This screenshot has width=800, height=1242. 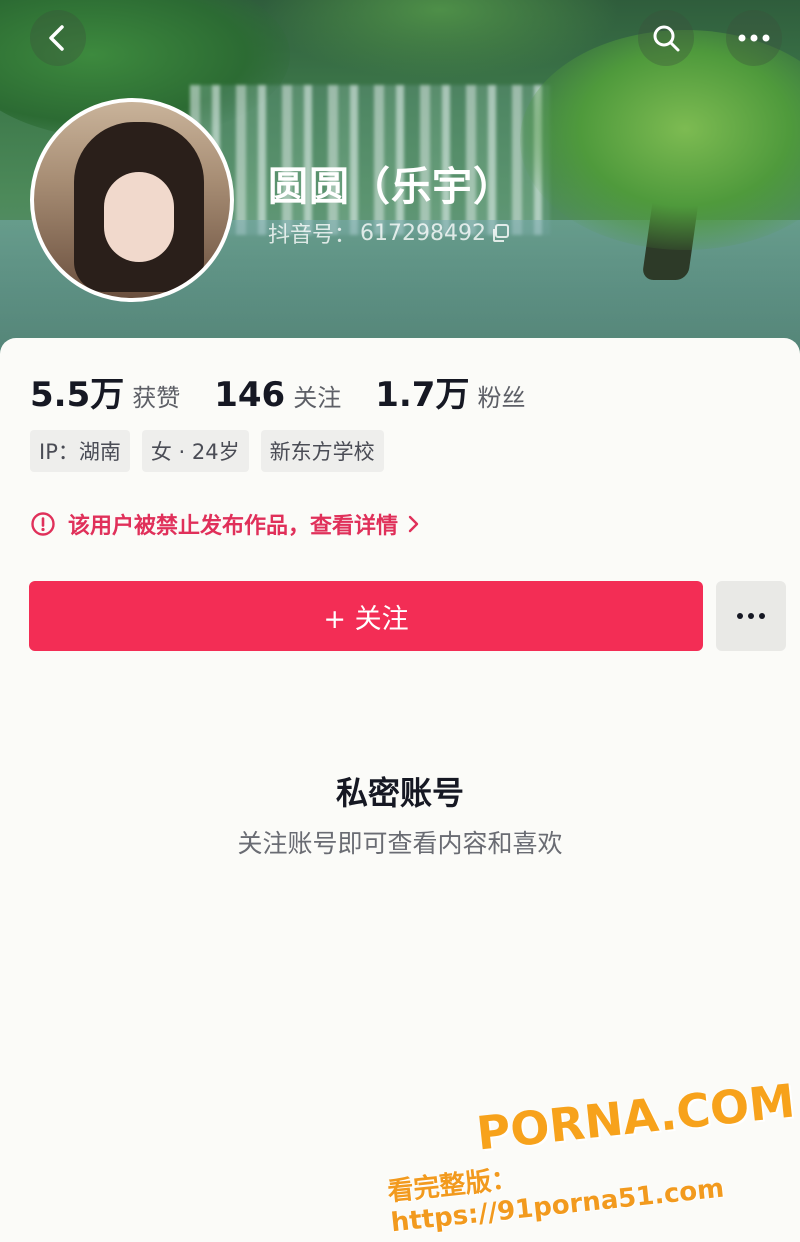 I want to click on avatar, so click(x=132, y=200).